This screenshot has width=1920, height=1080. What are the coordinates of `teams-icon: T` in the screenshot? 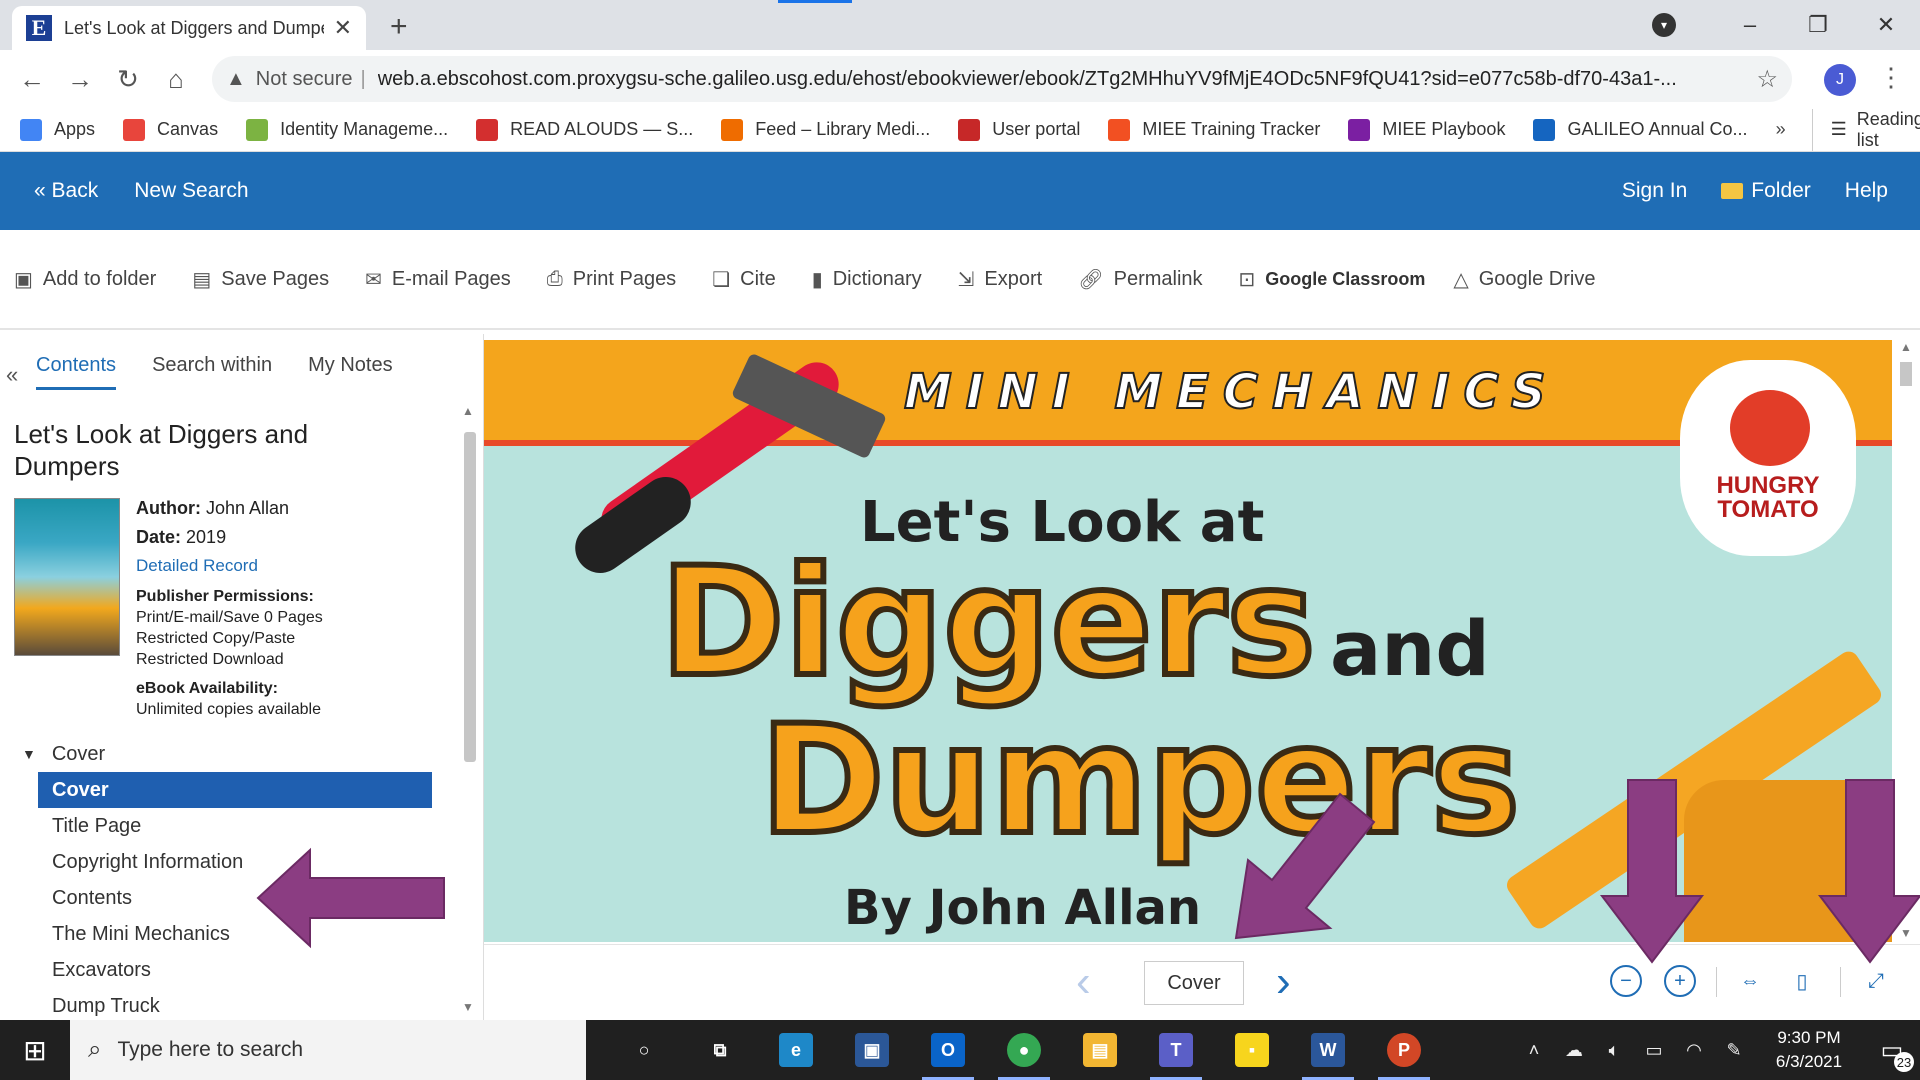 It's located at (1176, 1050).